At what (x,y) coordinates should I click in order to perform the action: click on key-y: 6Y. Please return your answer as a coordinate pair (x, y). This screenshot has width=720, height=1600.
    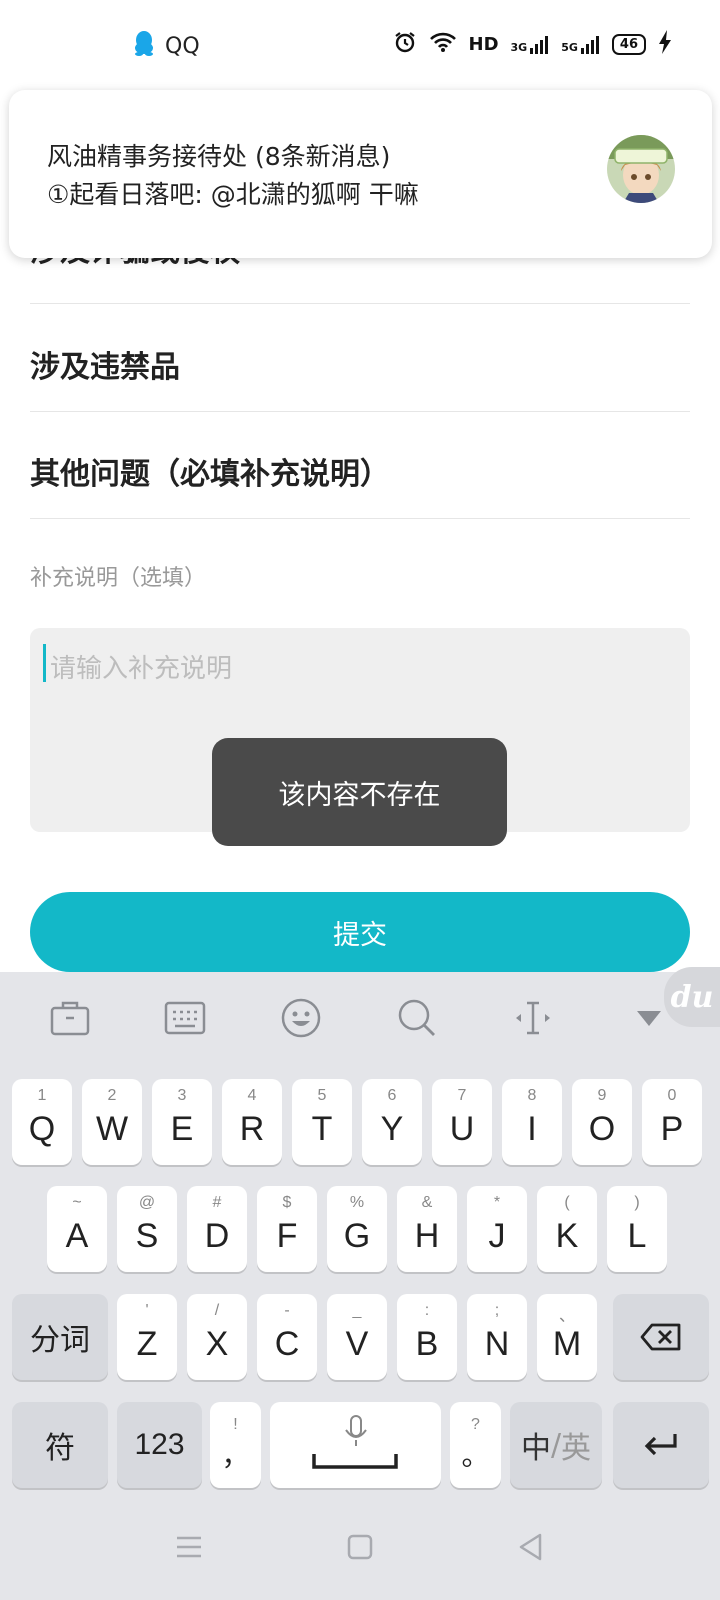
    Looking at the image, I should click on (392, 1122).